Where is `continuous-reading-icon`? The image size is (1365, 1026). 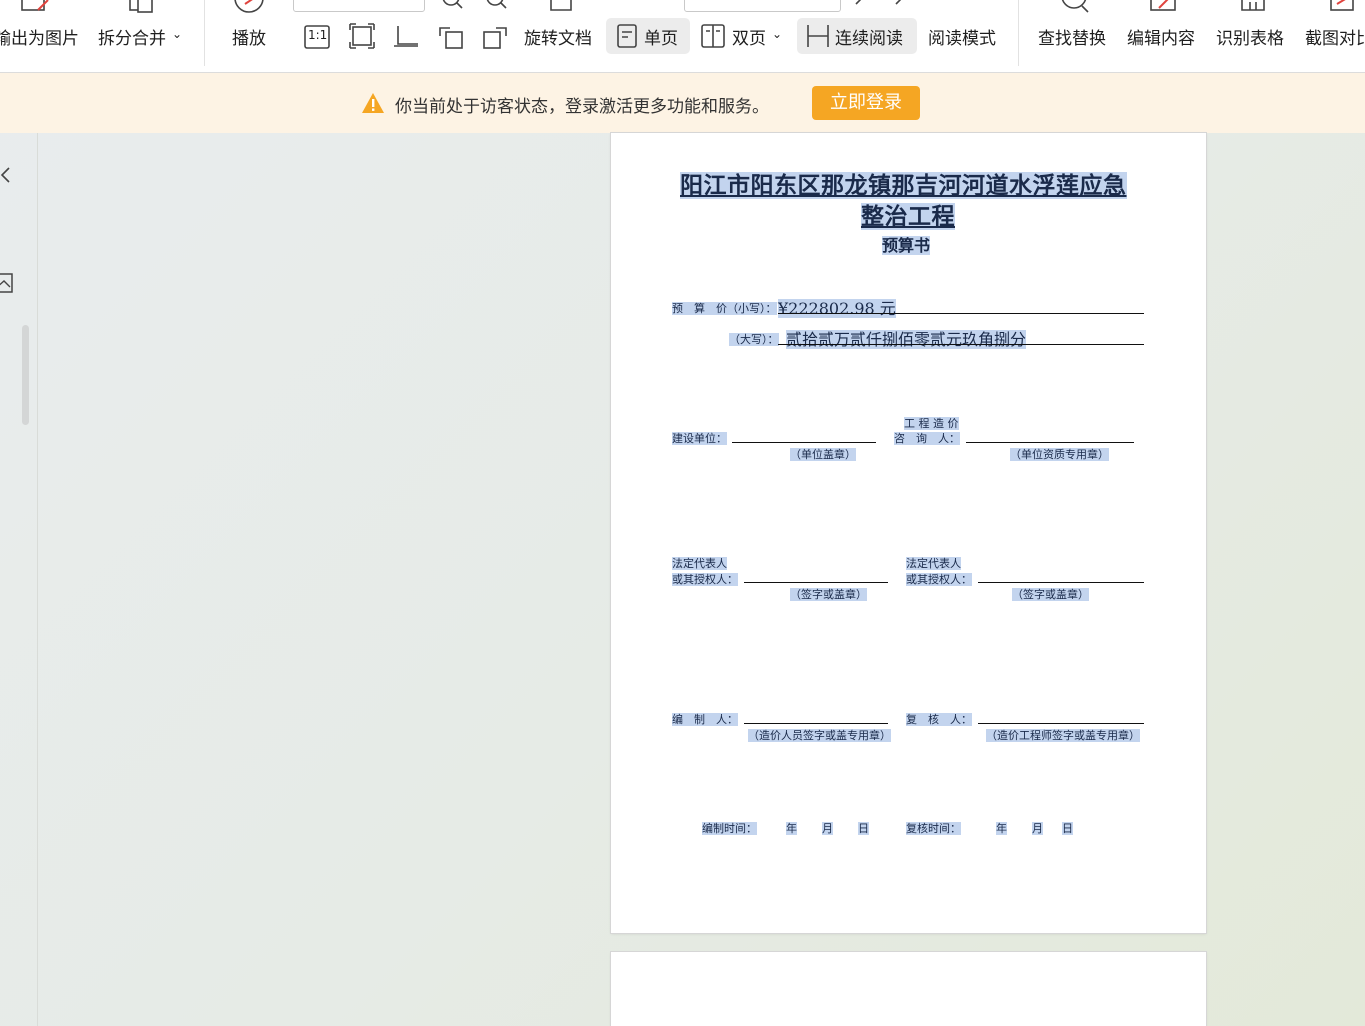 continuous-reading-icon is located at coordinates (818, 36).